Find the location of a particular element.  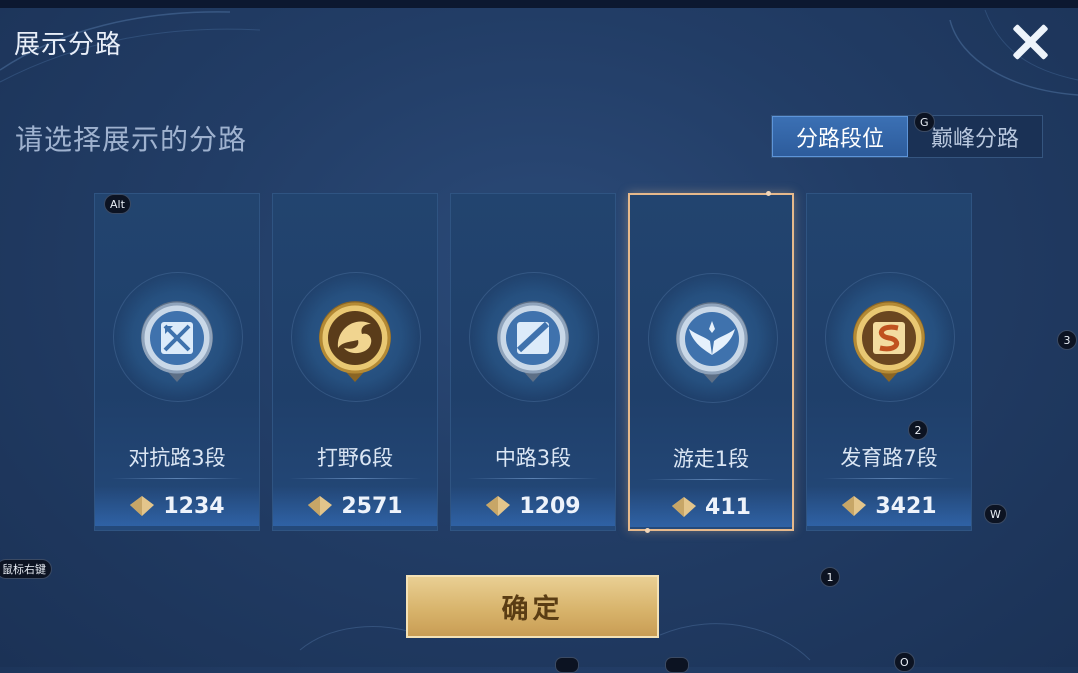

score-value: 1209 is located at coordinates (550, 506).